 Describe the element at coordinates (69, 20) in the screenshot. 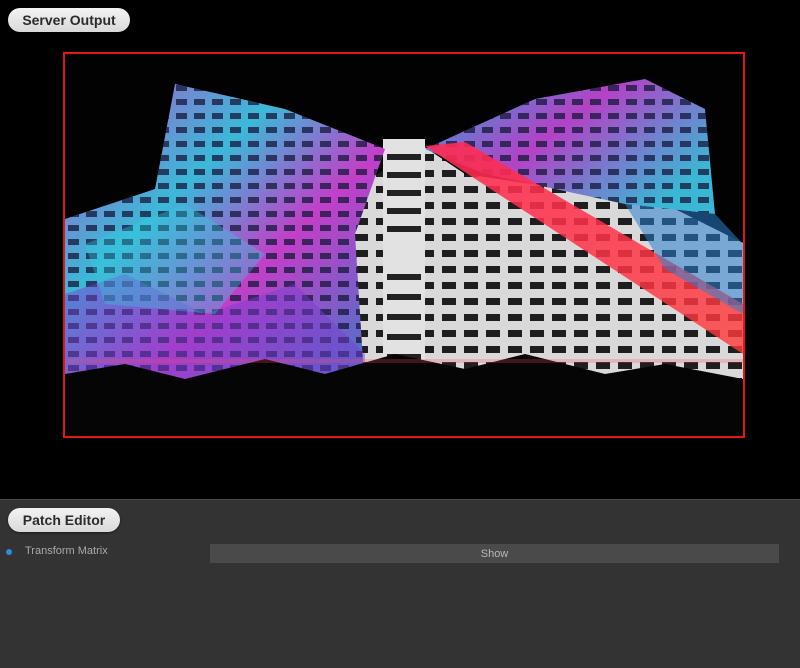

I see `server-output-title: Server Output` at that location.